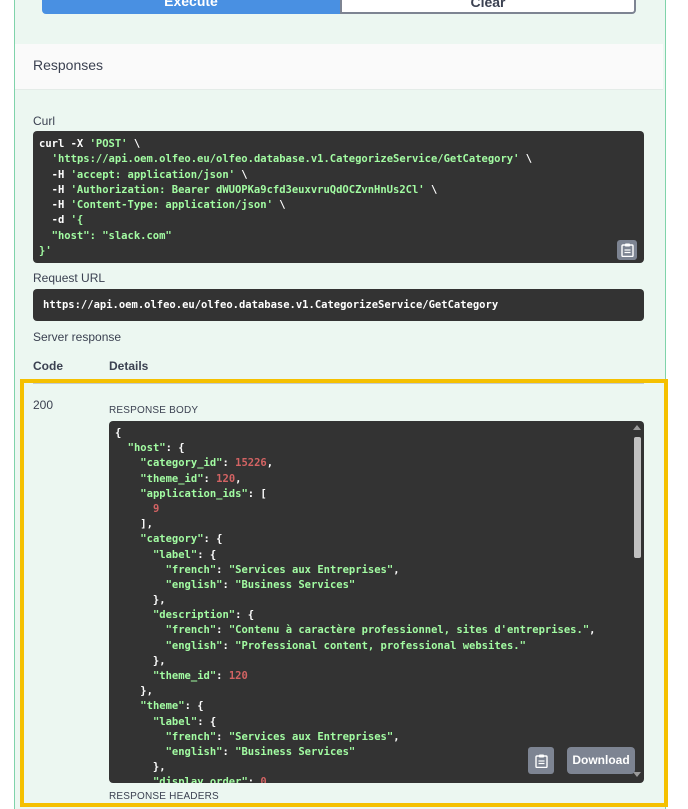 This screenshot has width=688, height=809. What do you see at coordinates (154, 410) in the screenshot?
I see `response-body-label: RESPONSE BODY` at bounding box center [154, 410].